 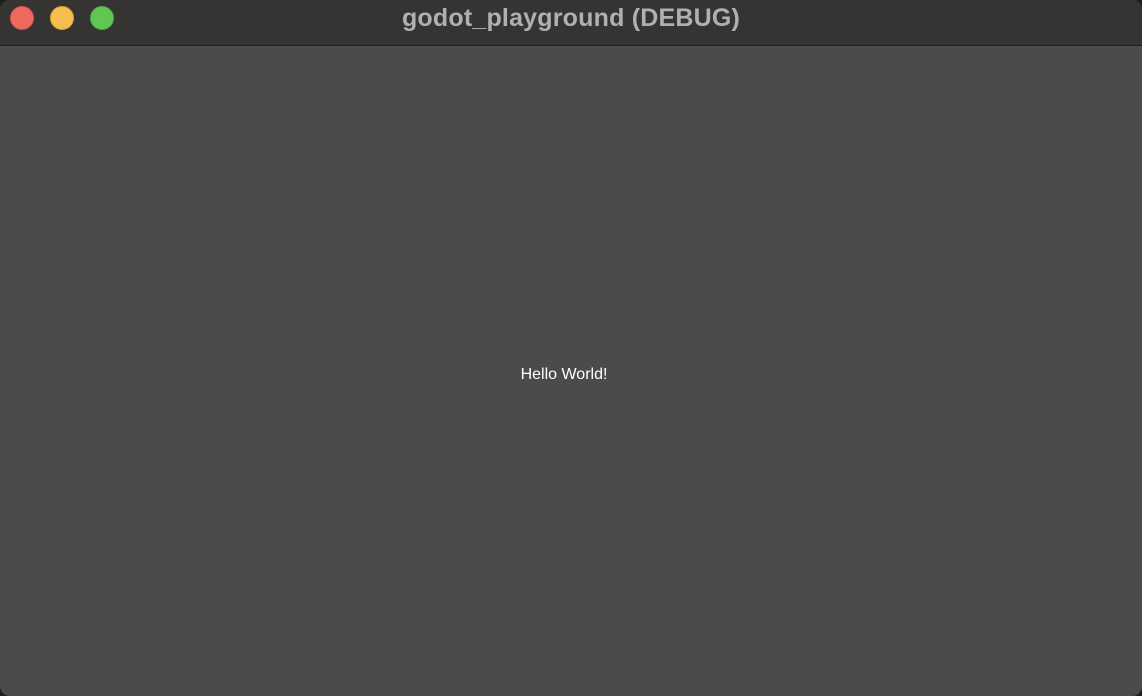 I want to click on window-title: godot_playground (DEBUG), so click(x=571, y=18).